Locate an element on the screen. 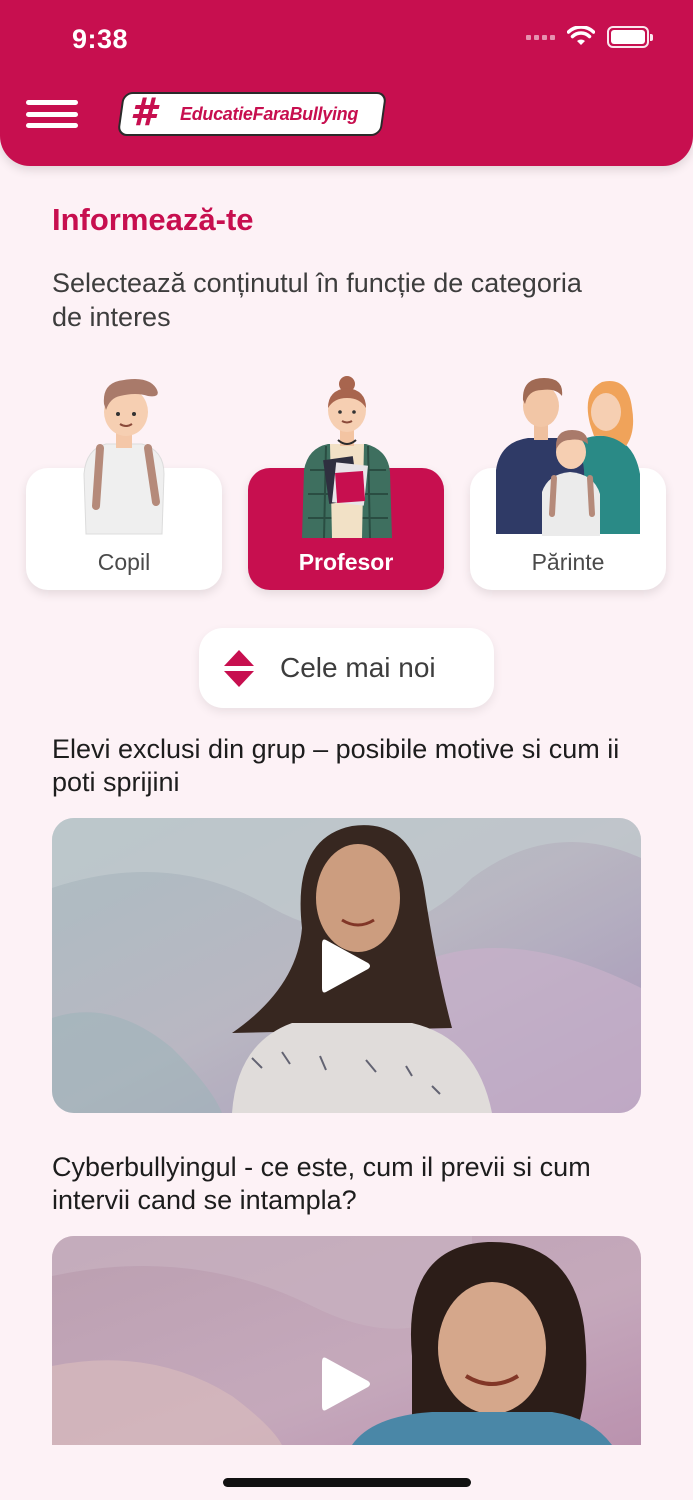 The height and width of the screenshot is (1500, 693). logo-text: EducatieFaraBullying is located at coordinates (269, 114).